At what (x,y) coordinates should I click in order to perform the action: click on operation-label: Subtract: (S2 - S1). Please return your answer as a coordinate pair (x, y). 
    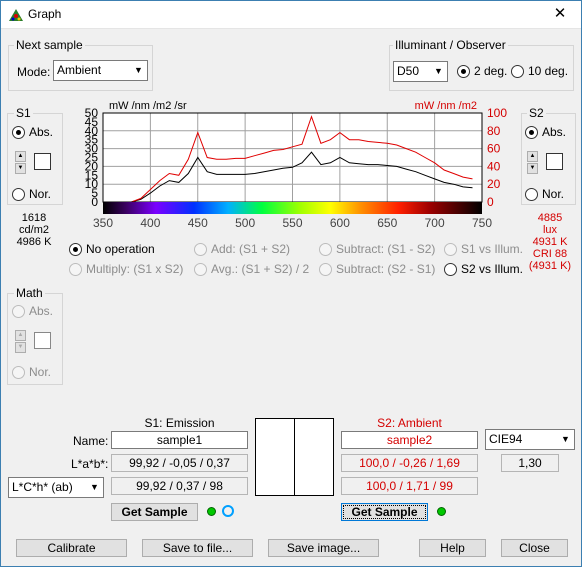
    Looking at the image, I should click on (386, 269).